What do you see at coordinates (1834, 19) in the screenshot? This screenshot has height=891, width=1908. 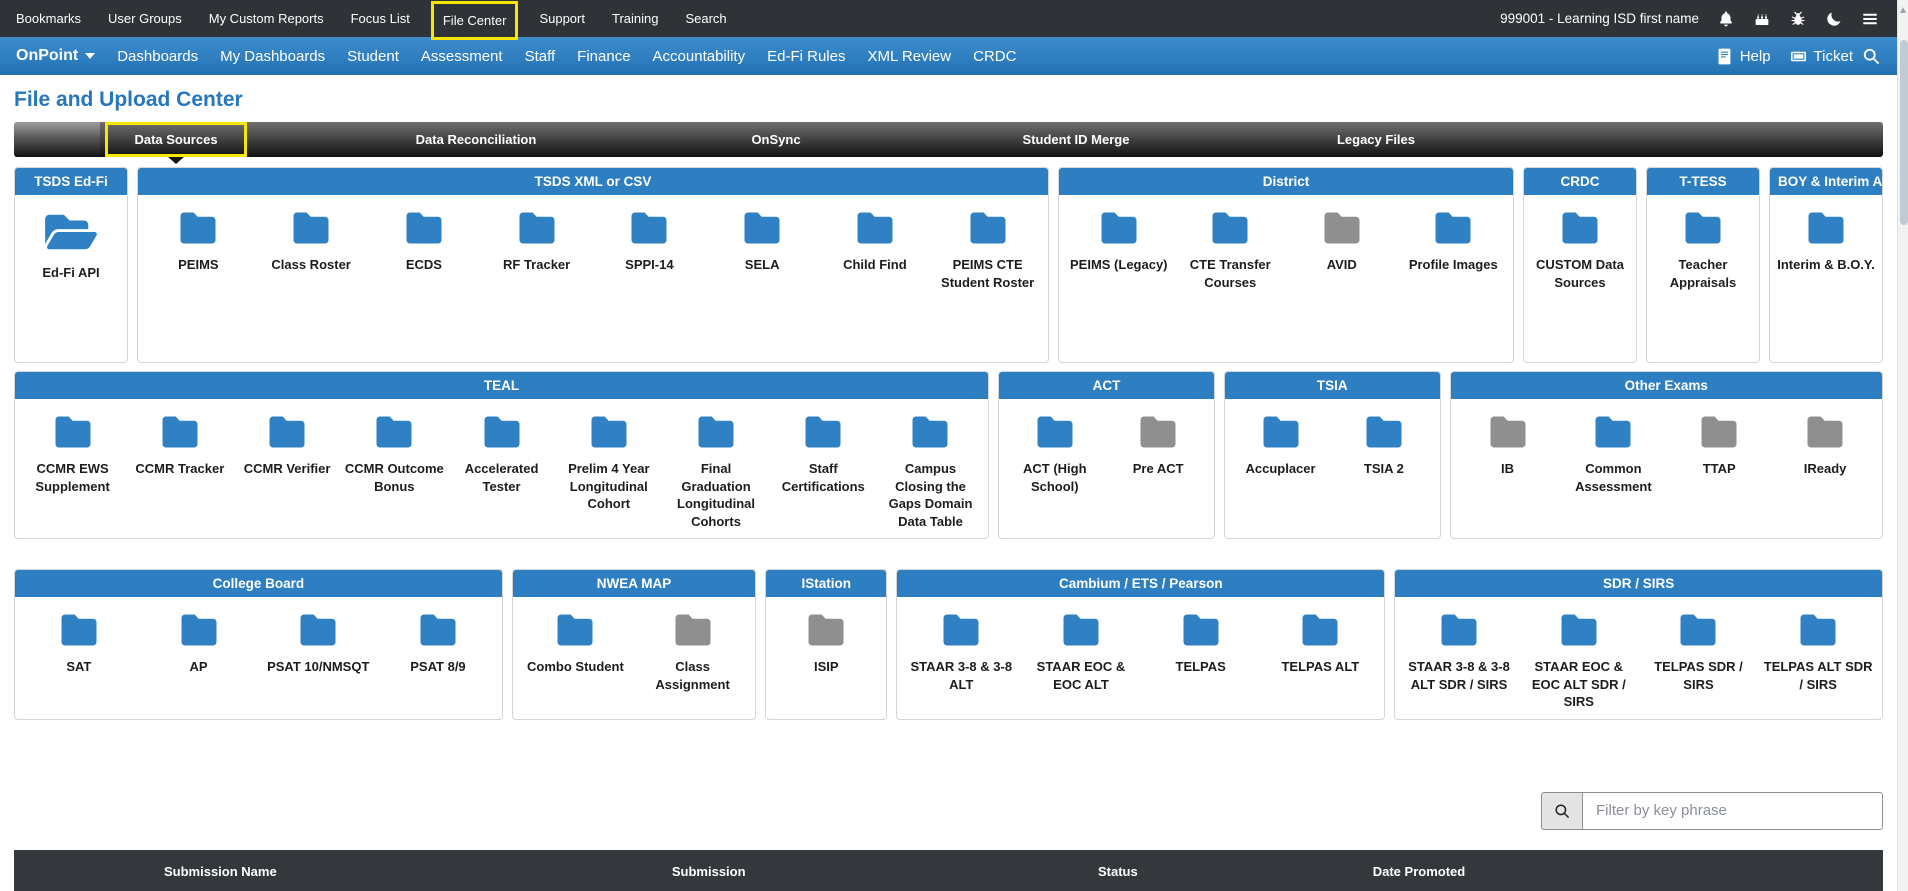 I see `moon-icon` at bounding box center [1834, 19].